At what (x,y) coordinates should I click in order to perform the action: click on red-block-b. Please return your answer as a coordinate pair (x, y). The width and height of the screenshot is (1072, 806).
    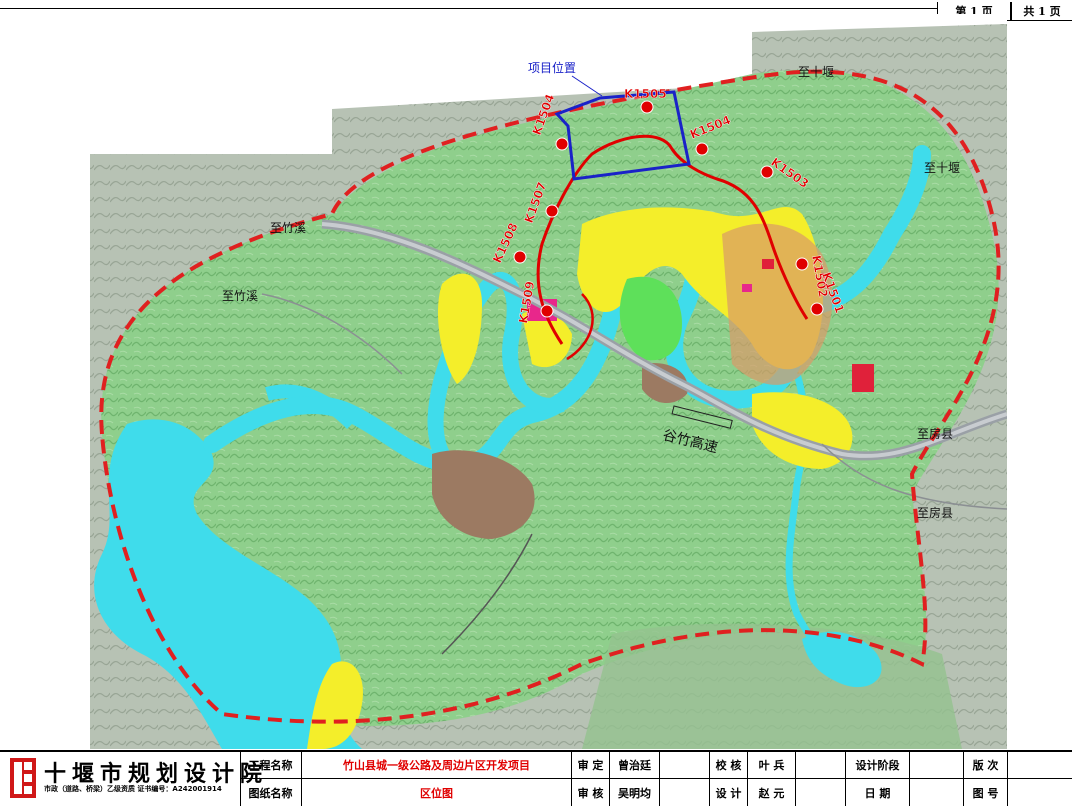
    Looking at the image, I should click on (747, 288).